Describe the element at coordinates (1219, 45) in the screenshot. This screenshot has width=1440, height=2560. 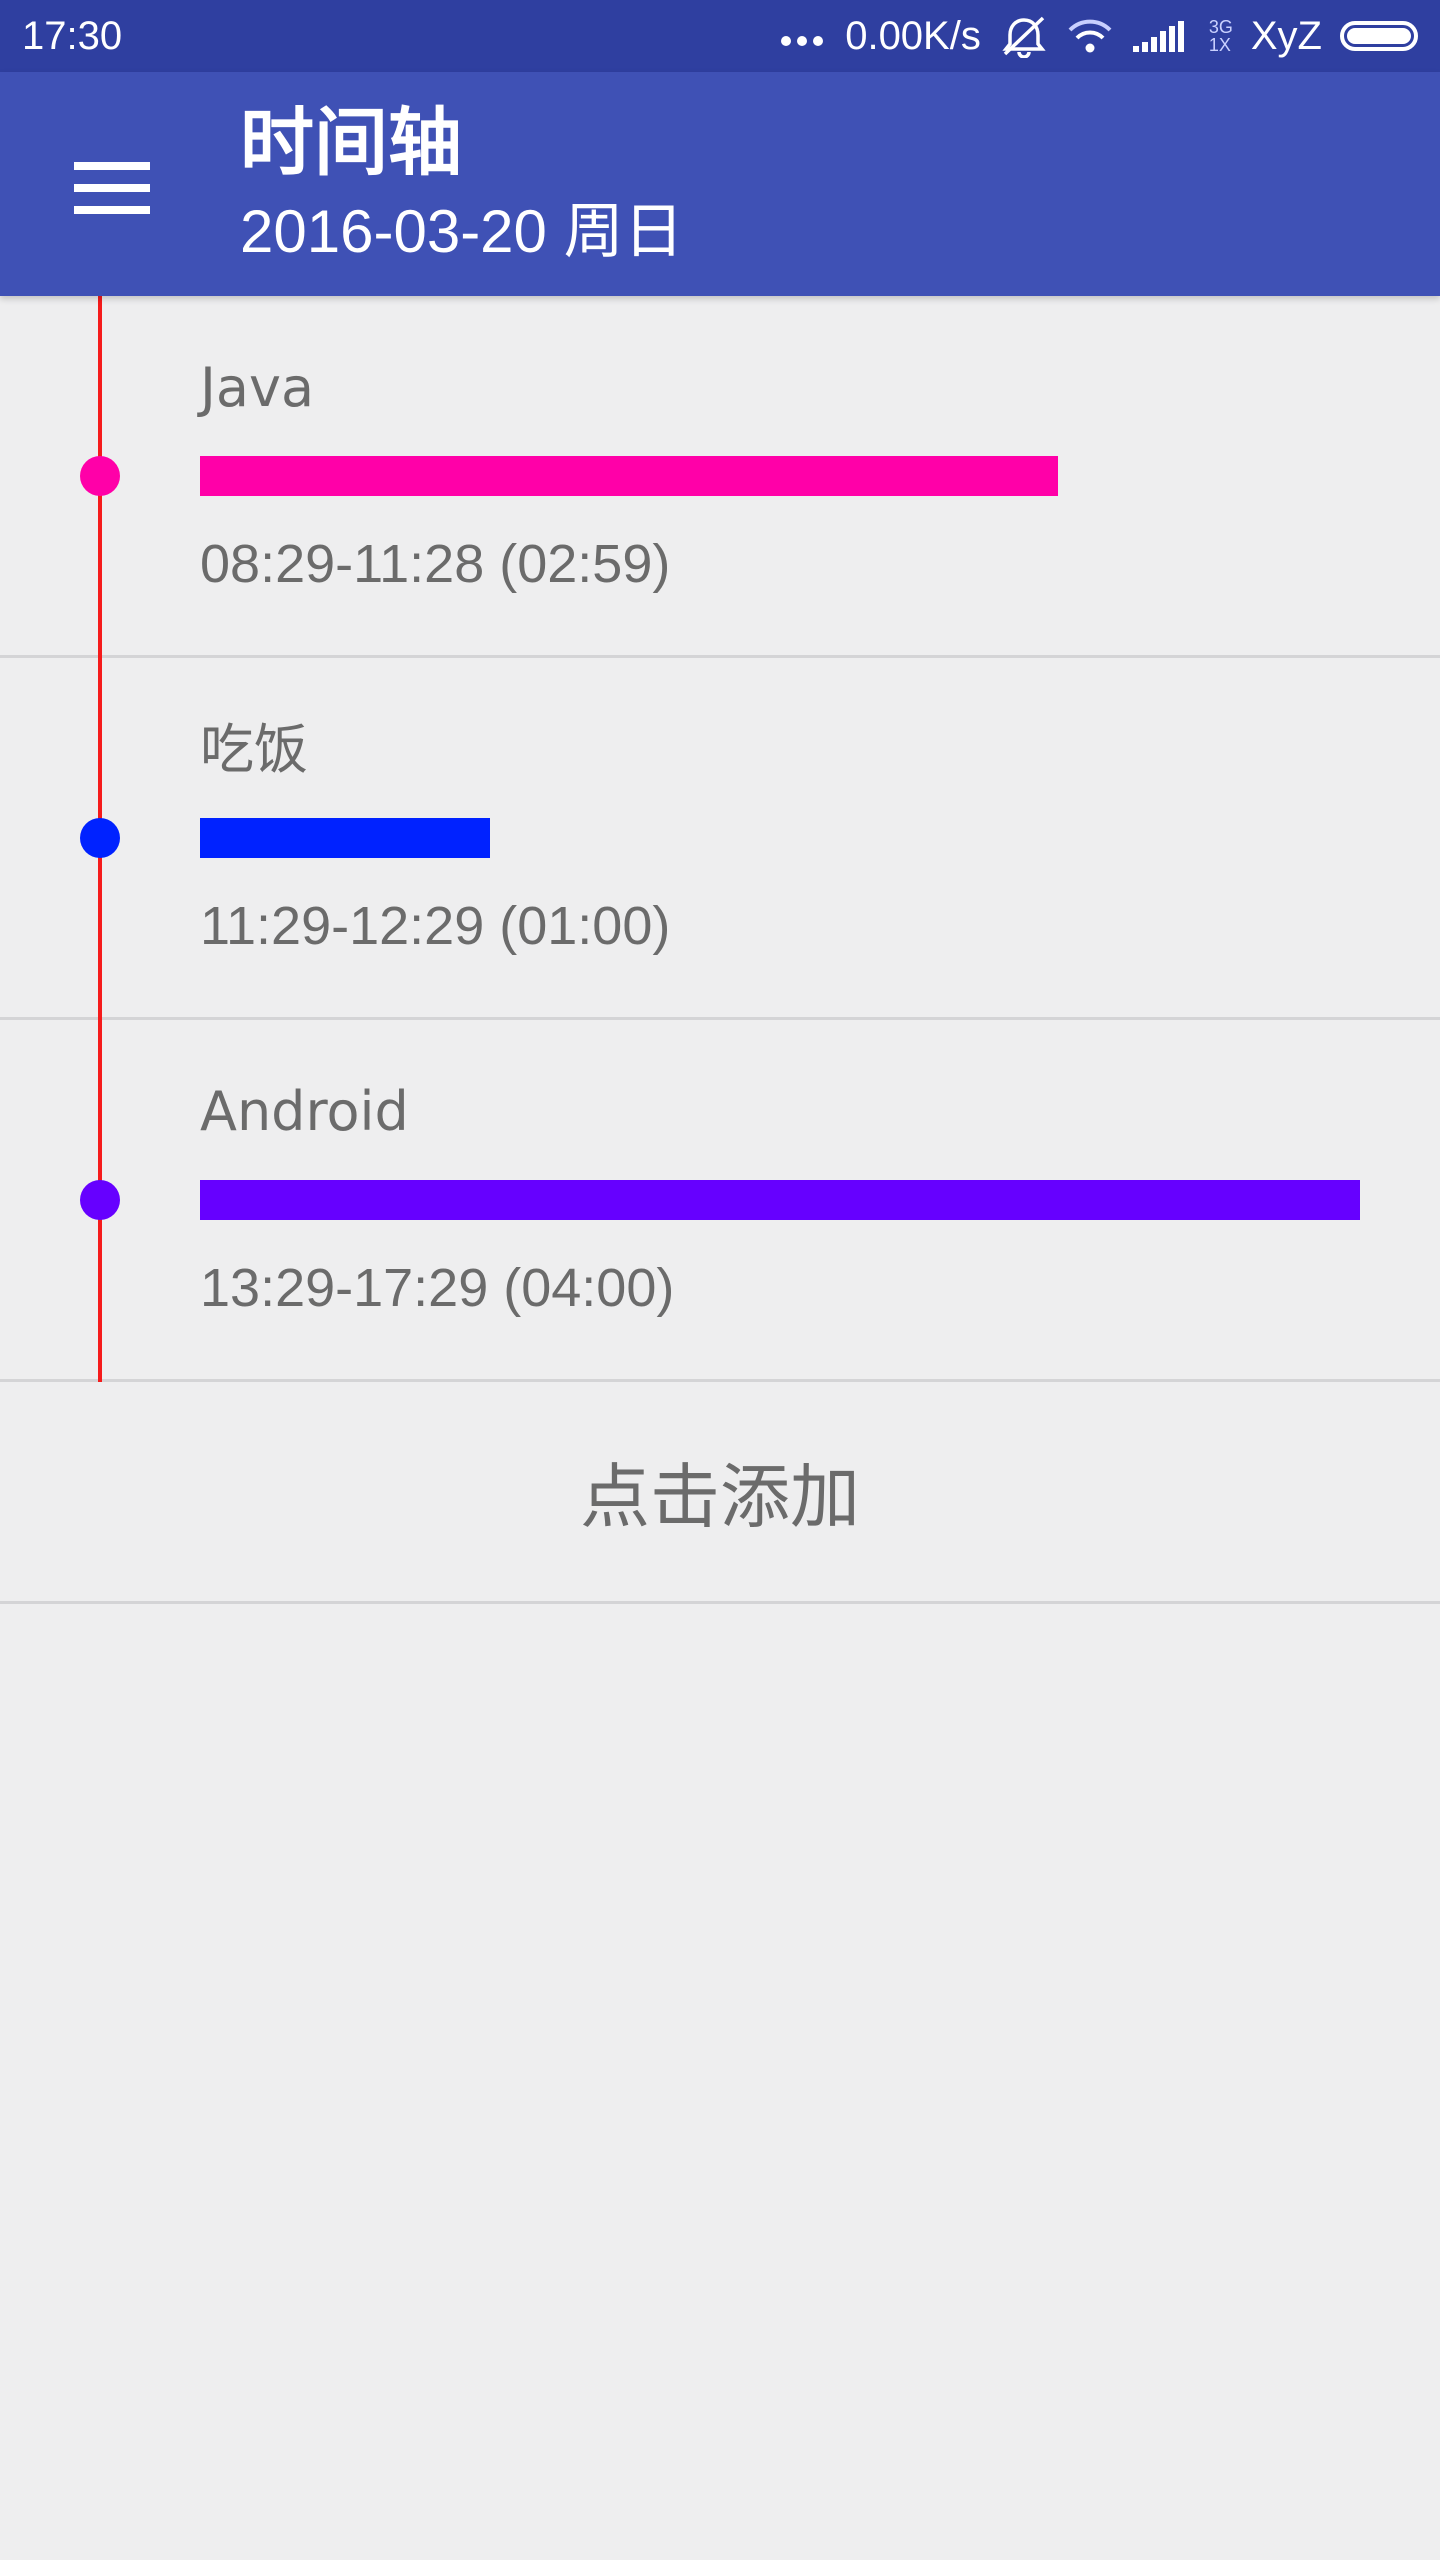
I see `network-type-bottom: 1X` at that location.